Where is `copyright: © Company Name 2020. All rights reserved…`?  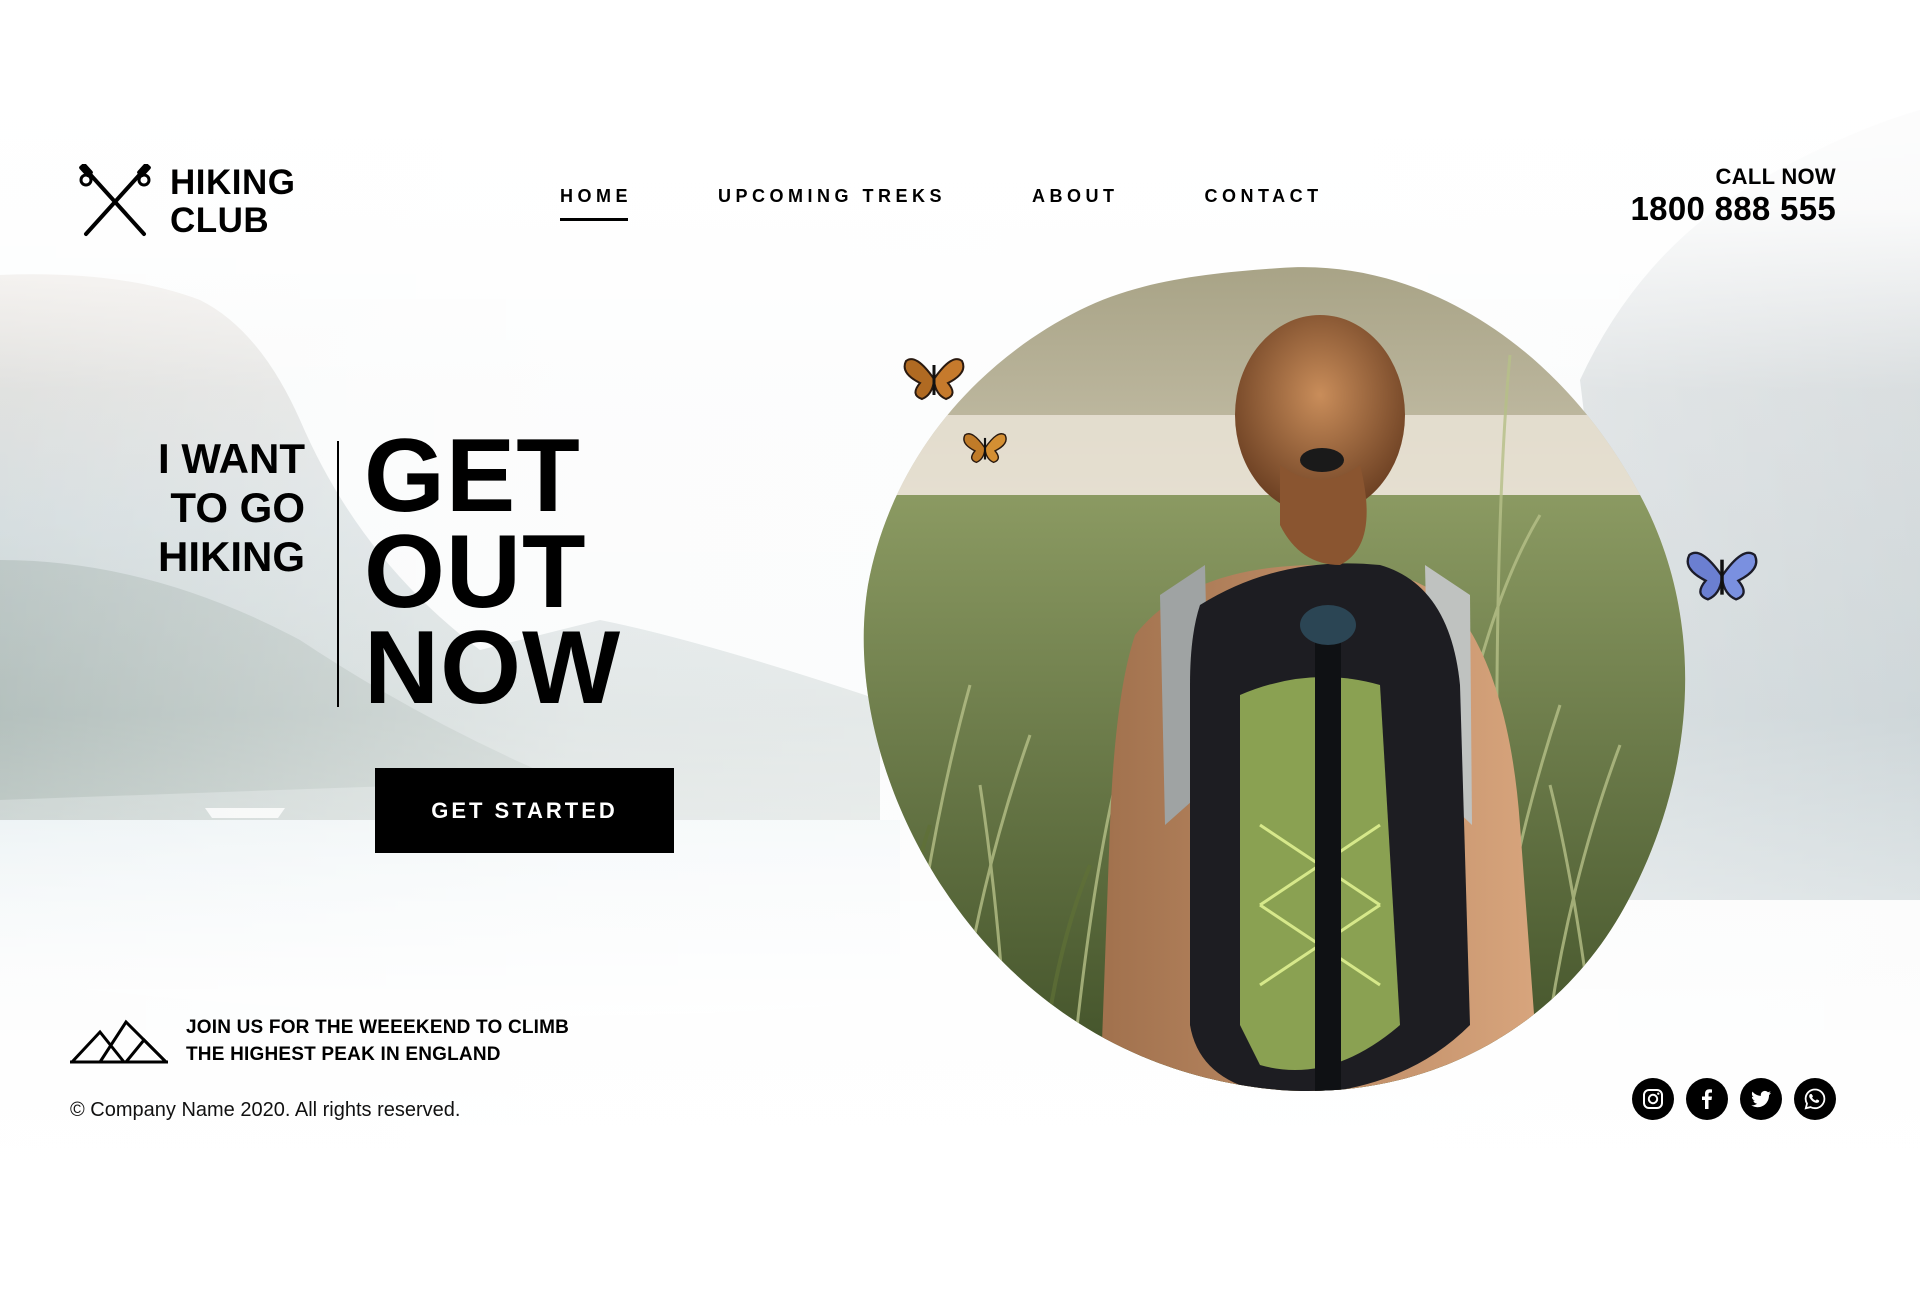
copyright: © Company Name 2020. All rights reserved… is located at coordinates (265, 1110).